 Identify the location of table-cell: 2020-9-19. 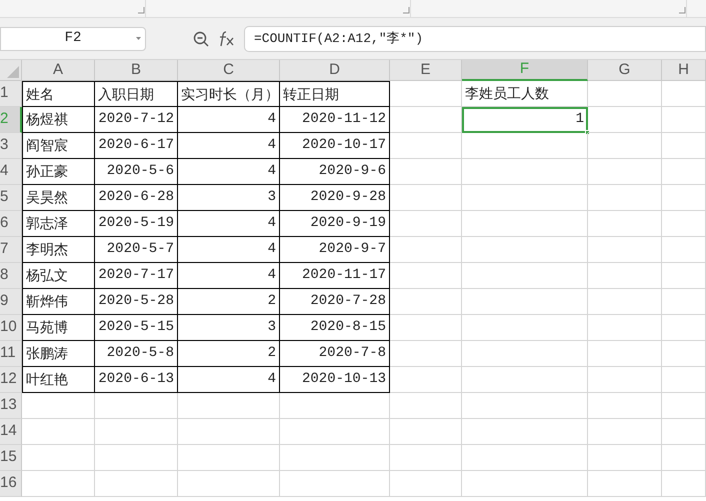
(335, 224).